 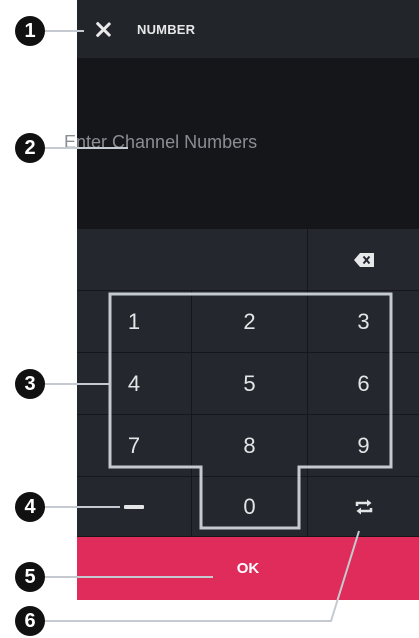 What do you see at coordinates (248, 29) in the screenshot?
I see `top-bar: NUMBER` at bounding box center [248, 29].